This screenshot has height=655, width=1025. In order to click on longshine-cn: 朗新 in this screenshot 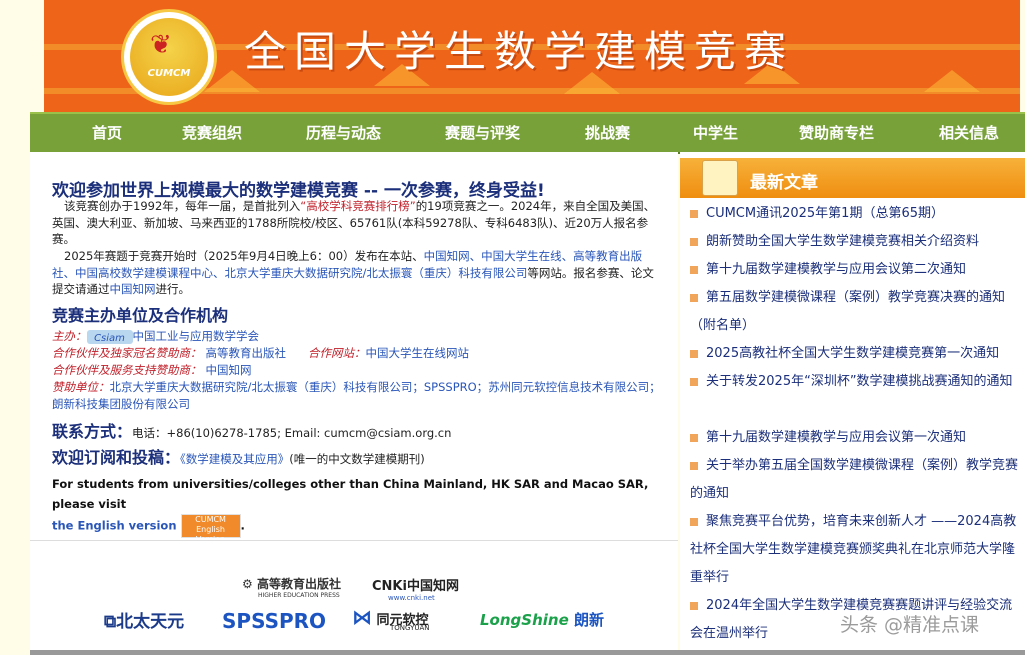, I will do `click(589, 620)`.